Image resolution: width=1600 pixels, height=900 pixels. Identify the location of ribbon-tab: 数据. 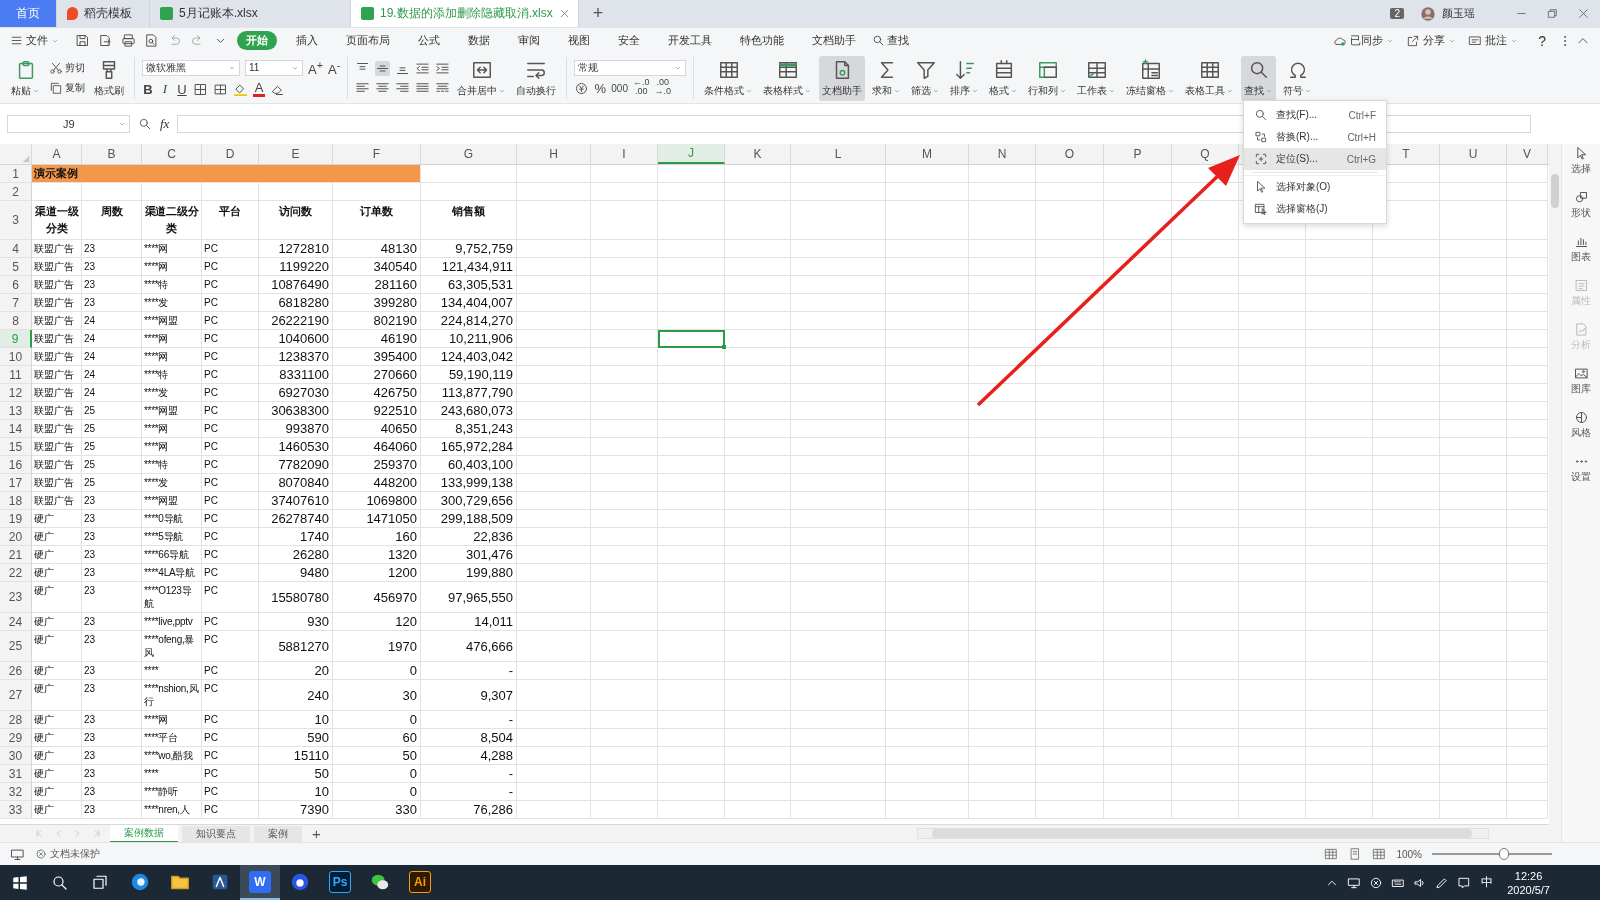
(479, 40).